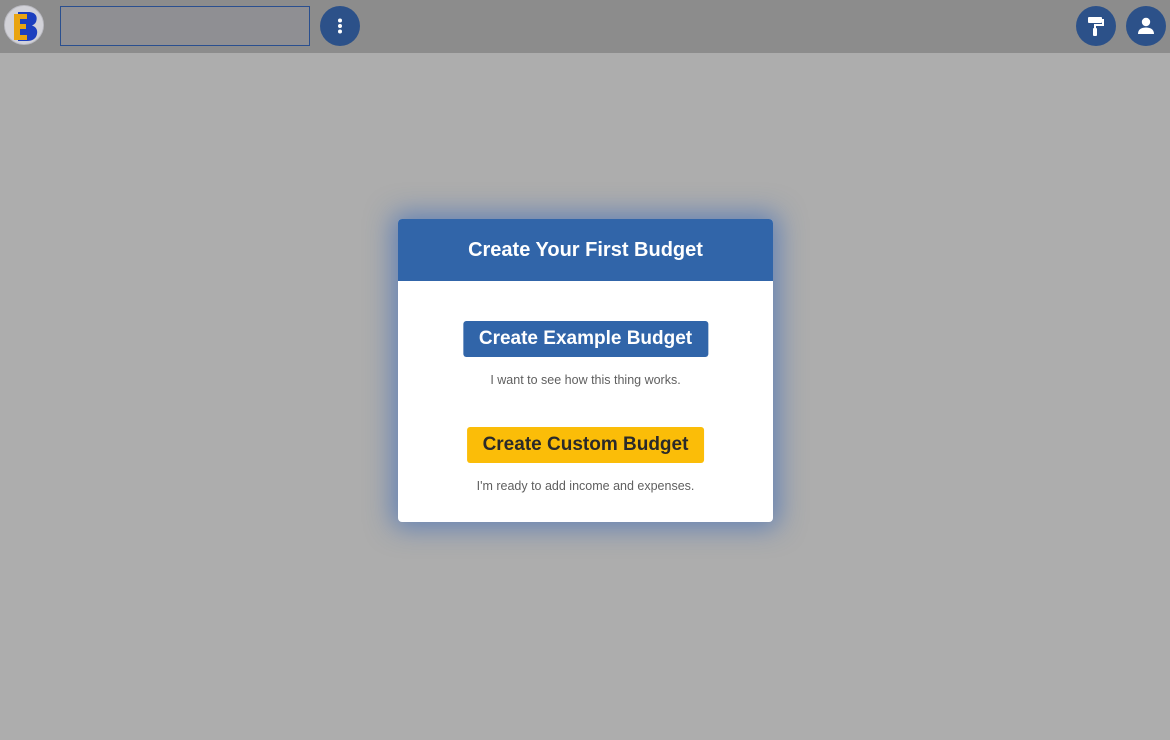 The image size is (1170, 740). I want to click on top-bar, so click(585, 26).